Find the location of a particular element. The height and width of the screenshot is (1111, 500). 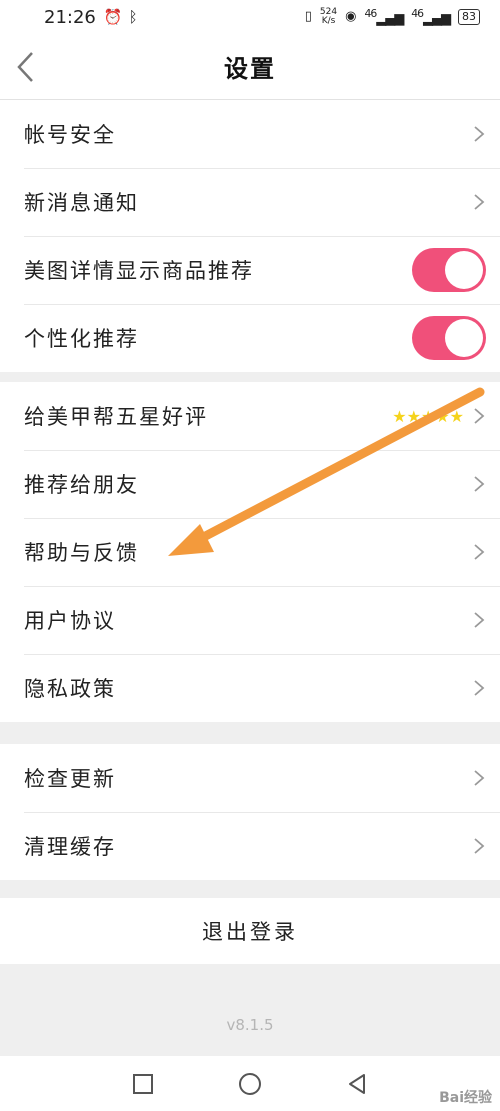

row-label: 推荐给朋友 is located at coordinates (81, 485).